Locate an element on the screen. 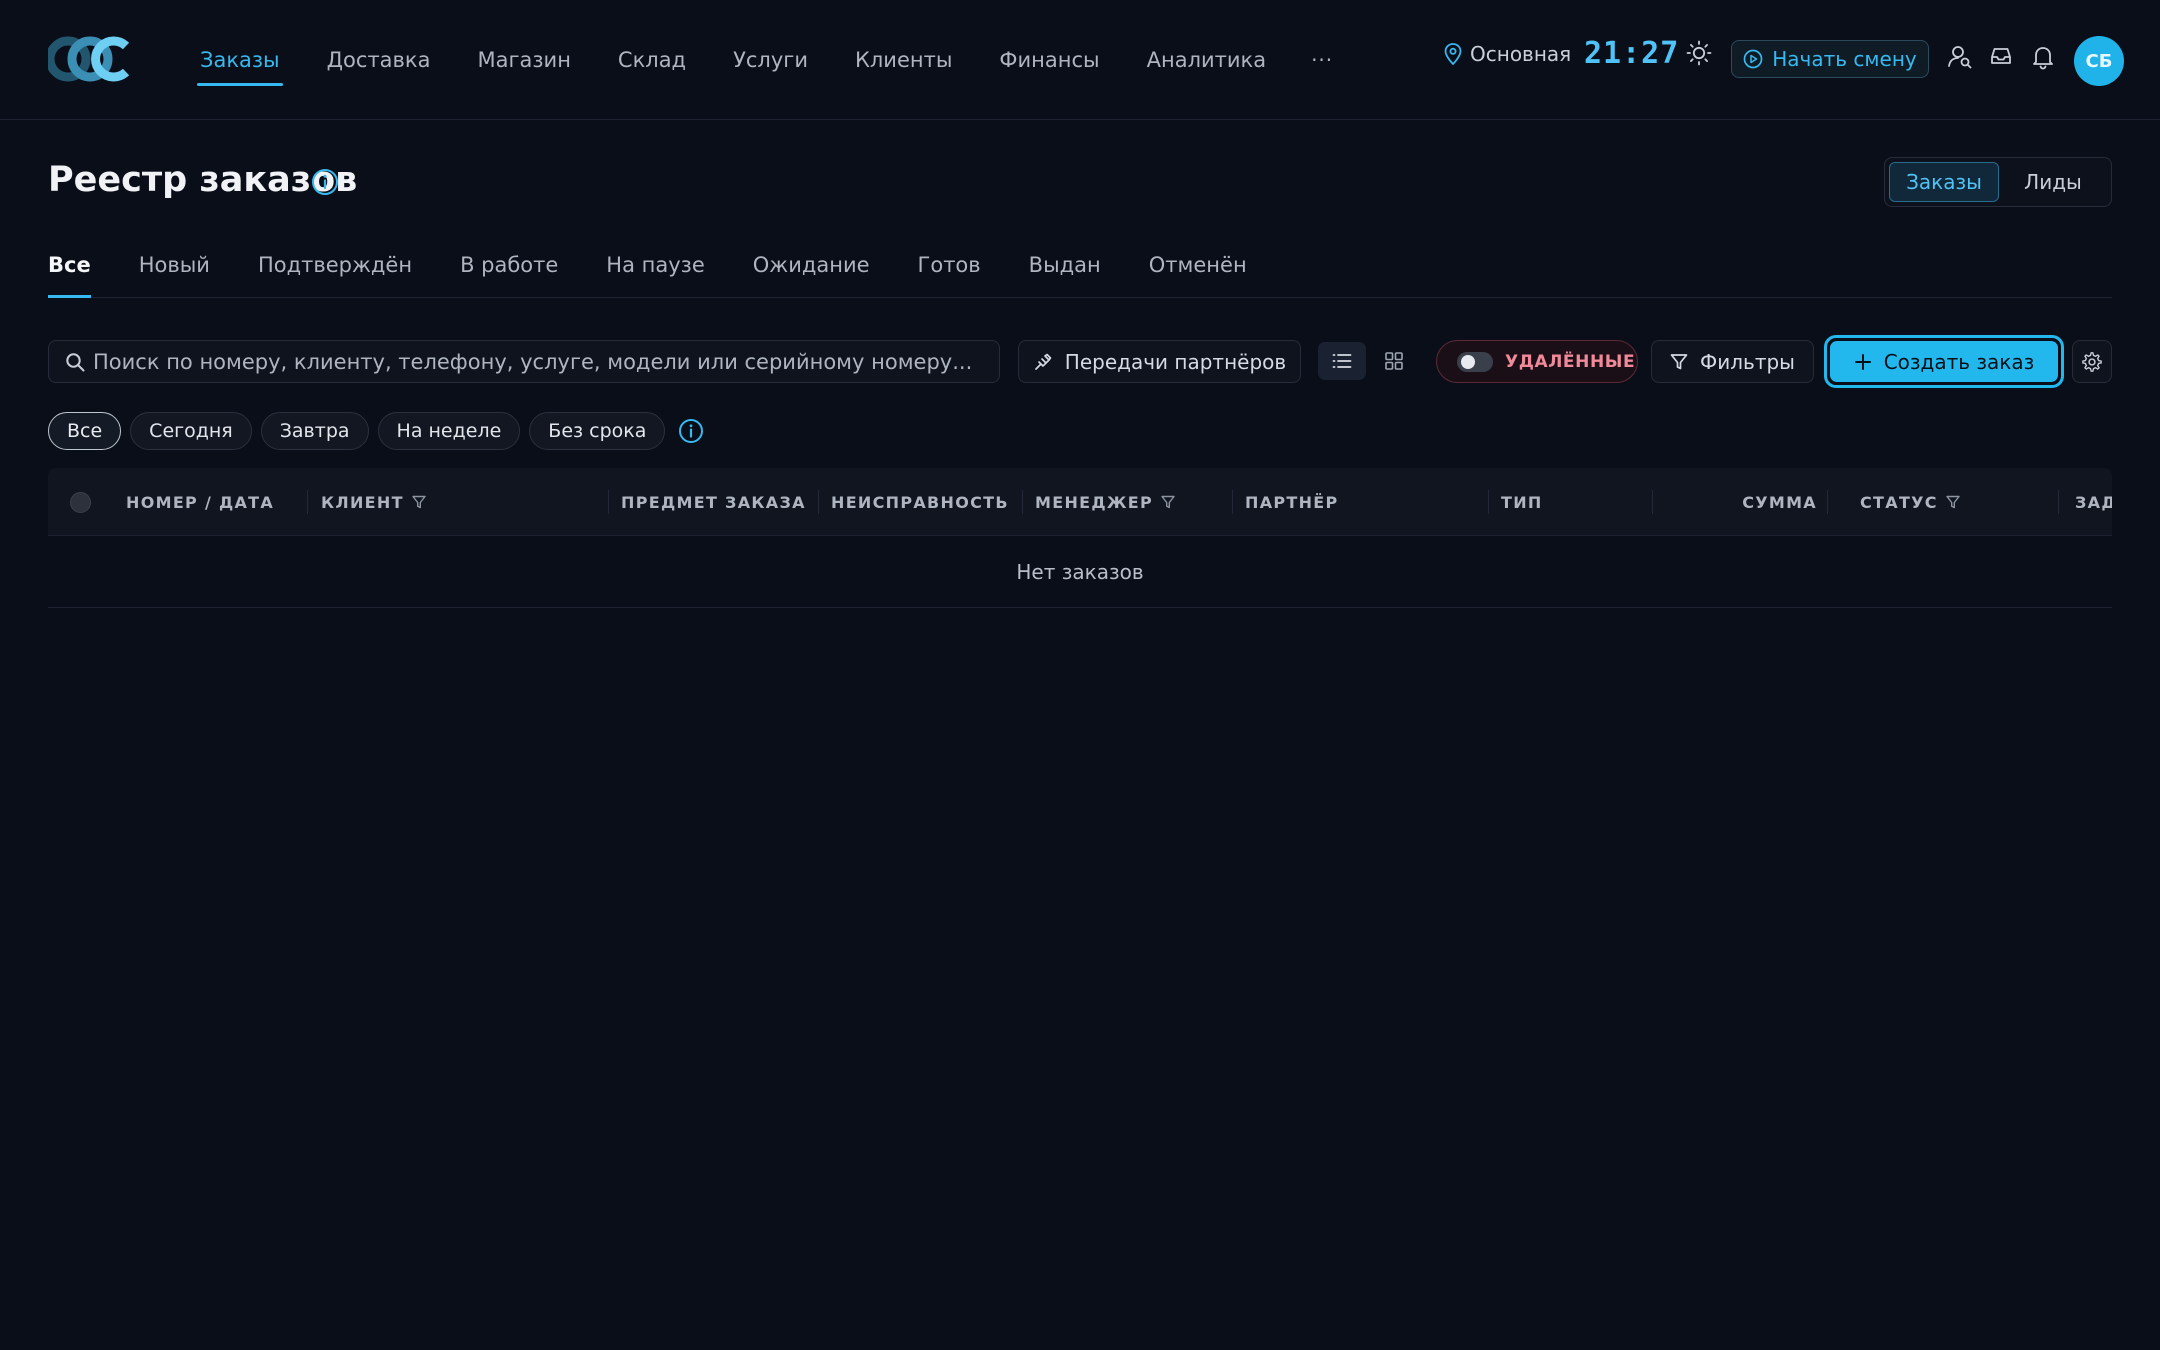 The height and width of the screenshot is (1350, 2160). table-settings-button is located at coordinates (2092, 361).